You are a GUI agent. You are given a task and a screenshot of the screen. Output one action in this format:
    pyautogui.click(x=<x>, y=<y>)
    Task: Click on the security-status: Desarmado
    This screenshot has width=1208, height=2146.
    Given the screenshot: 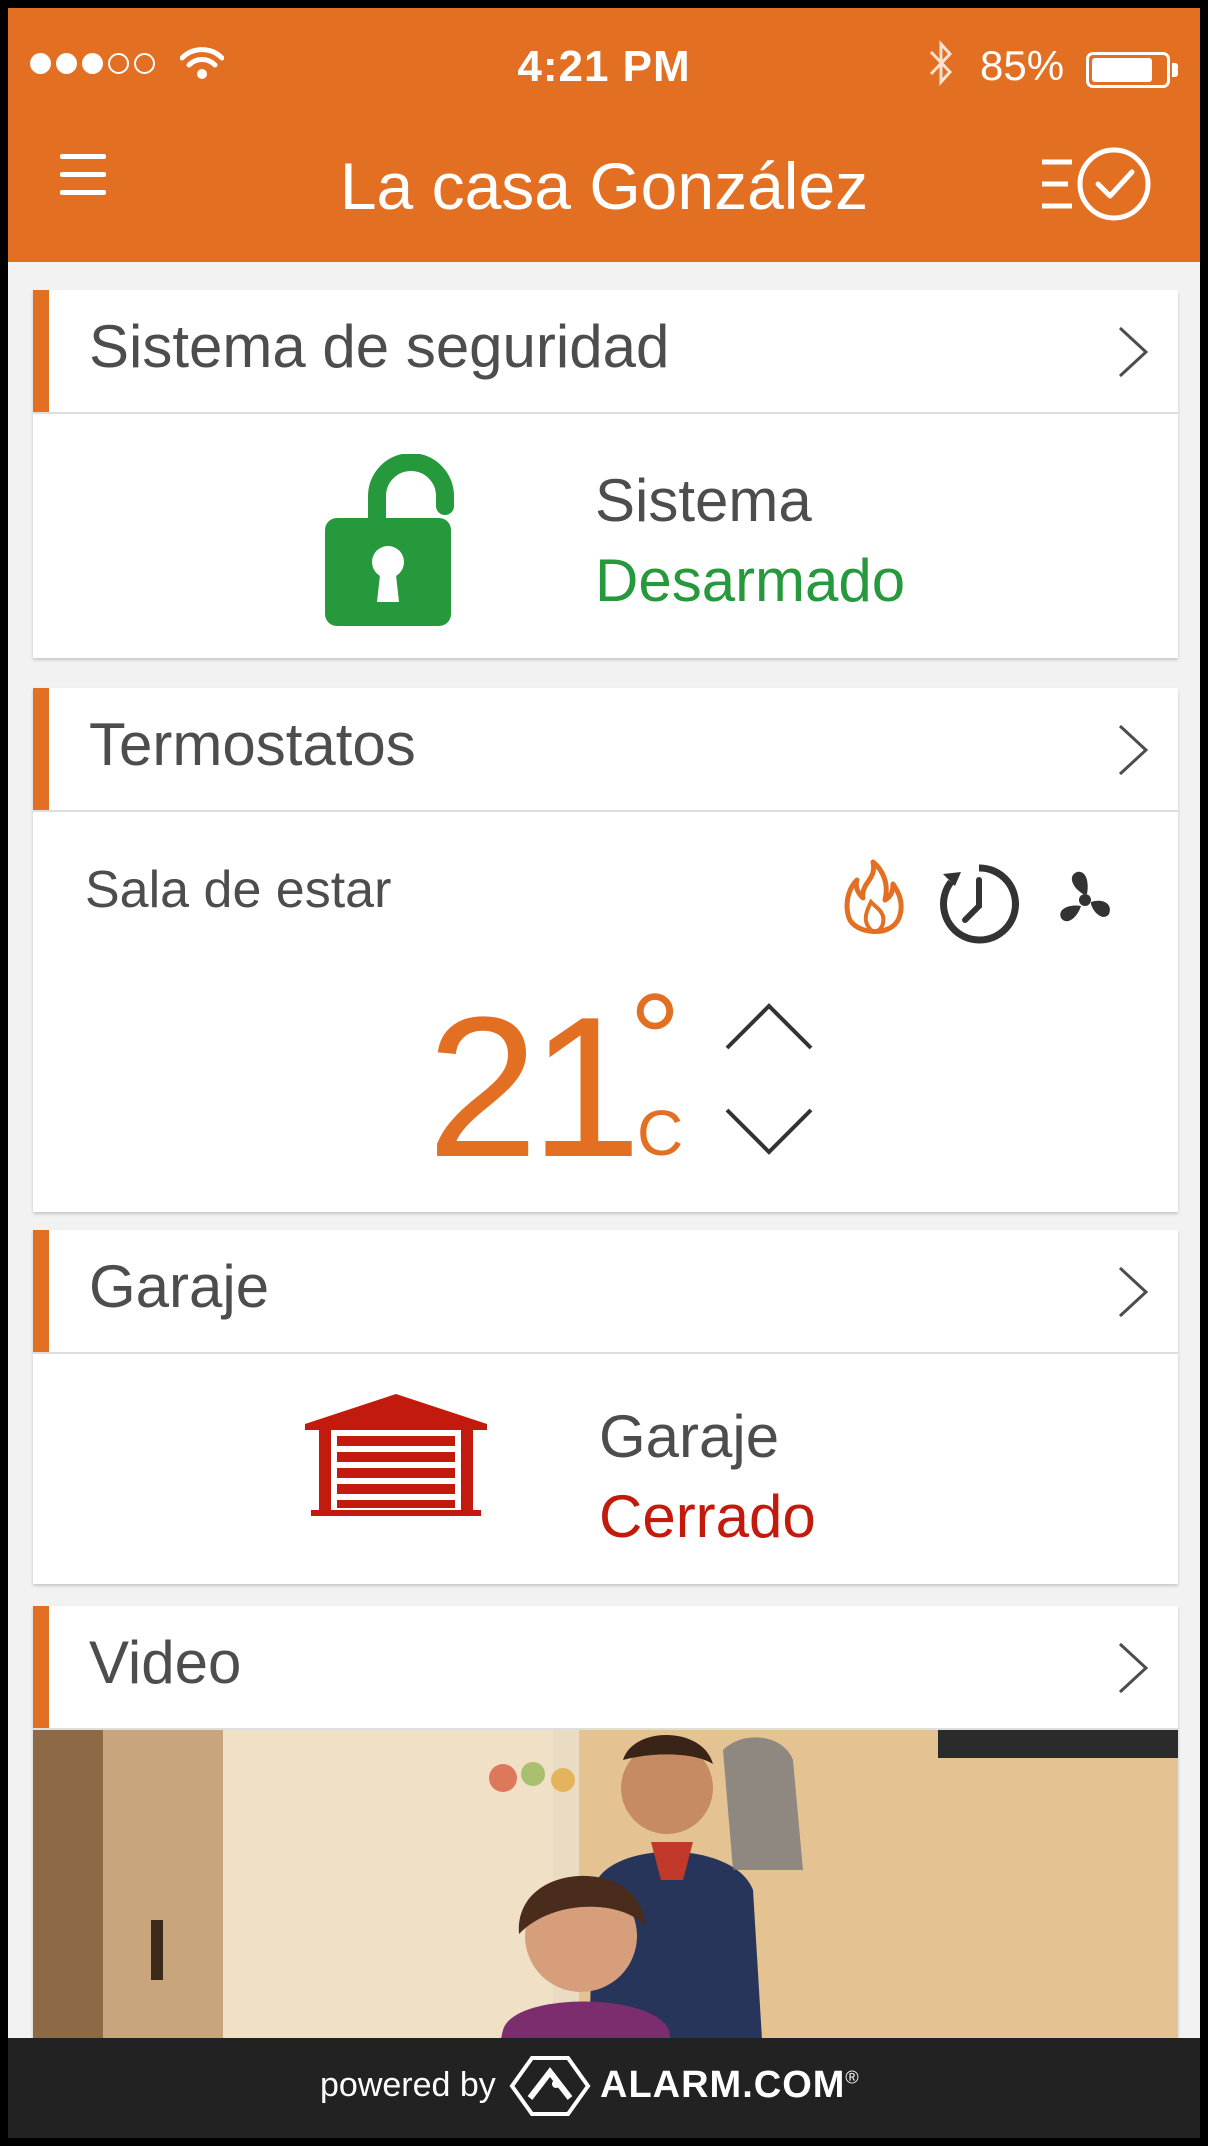 What is the action you would take?
    pyautogui.click(x=750, y=580)
    